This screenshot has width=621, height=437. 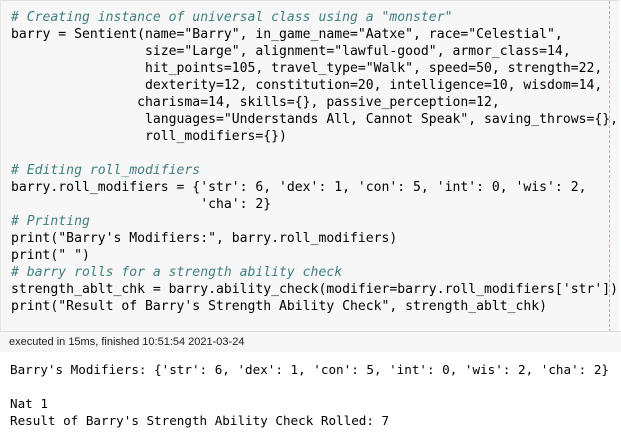 What do you see at coordinates (141, 204) in the screenshot?
I see `code-line: 'cha': 2}` at bounding box center [141, 204].